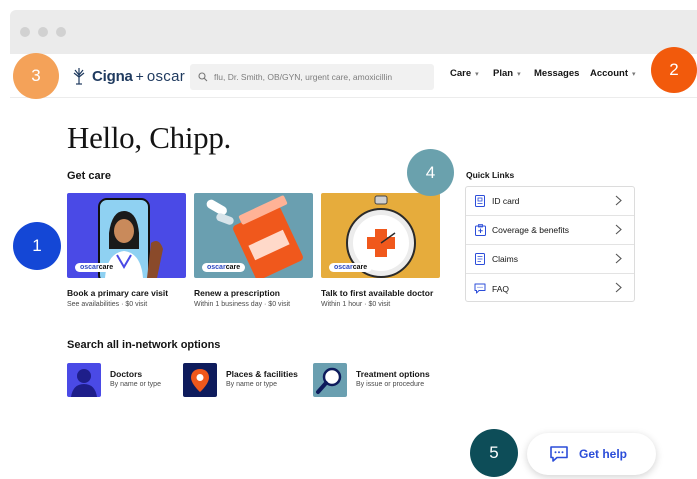 The image size is (697, 479). Describe the element at coordinates (380, 235) in the screenshot. I see `stopwatch-illustration: oscarcare` at that location.